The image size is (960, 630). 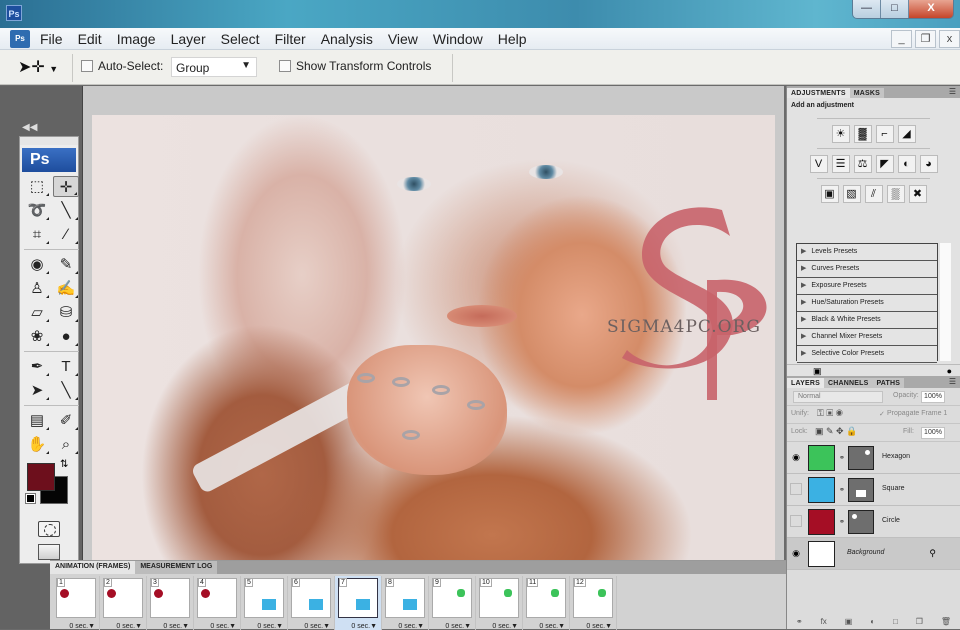 What do you see at coordinates (123, 603) in the screenshot?
I see `animation-frame: 20 sec.▼` at bounding box center [123, 603].